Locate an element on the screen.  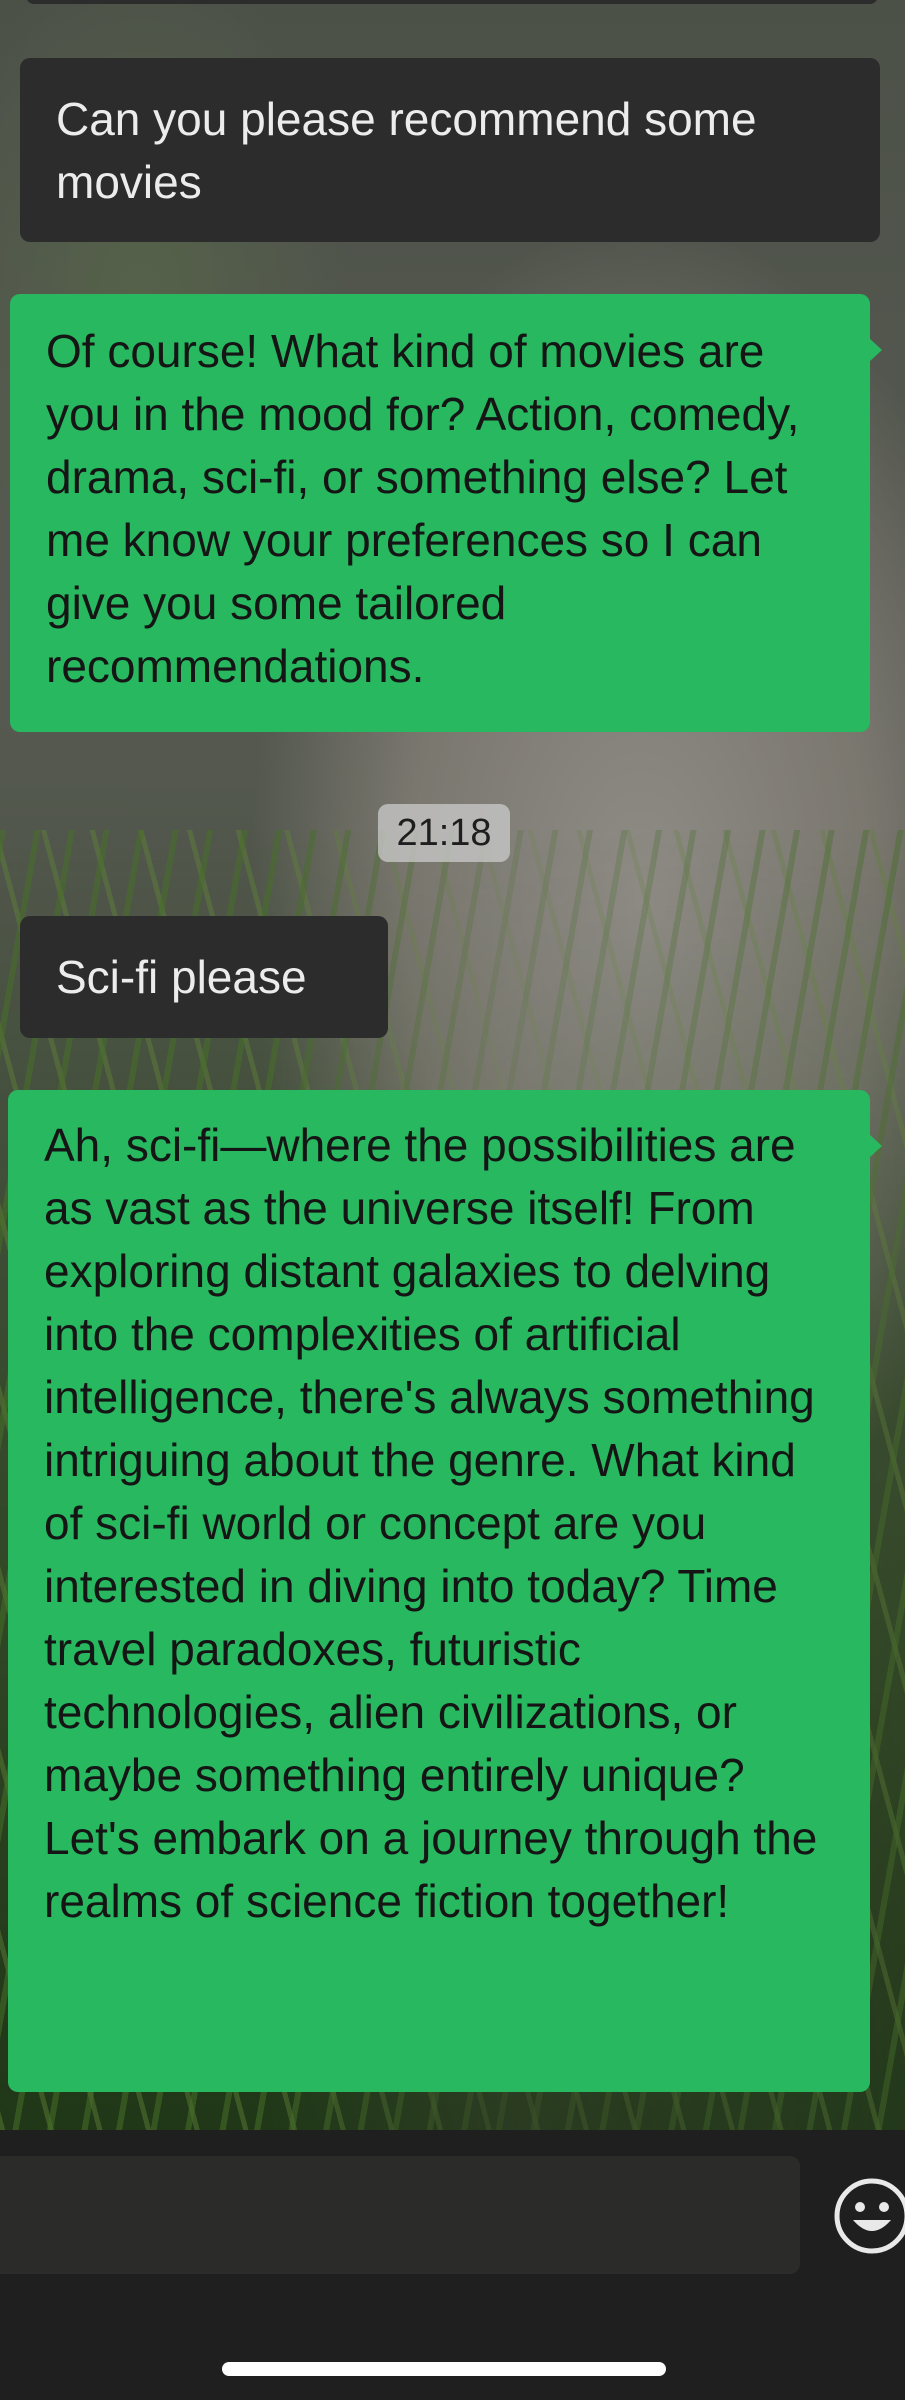
smiley-face-icon is located at coordinates (868, 2216).